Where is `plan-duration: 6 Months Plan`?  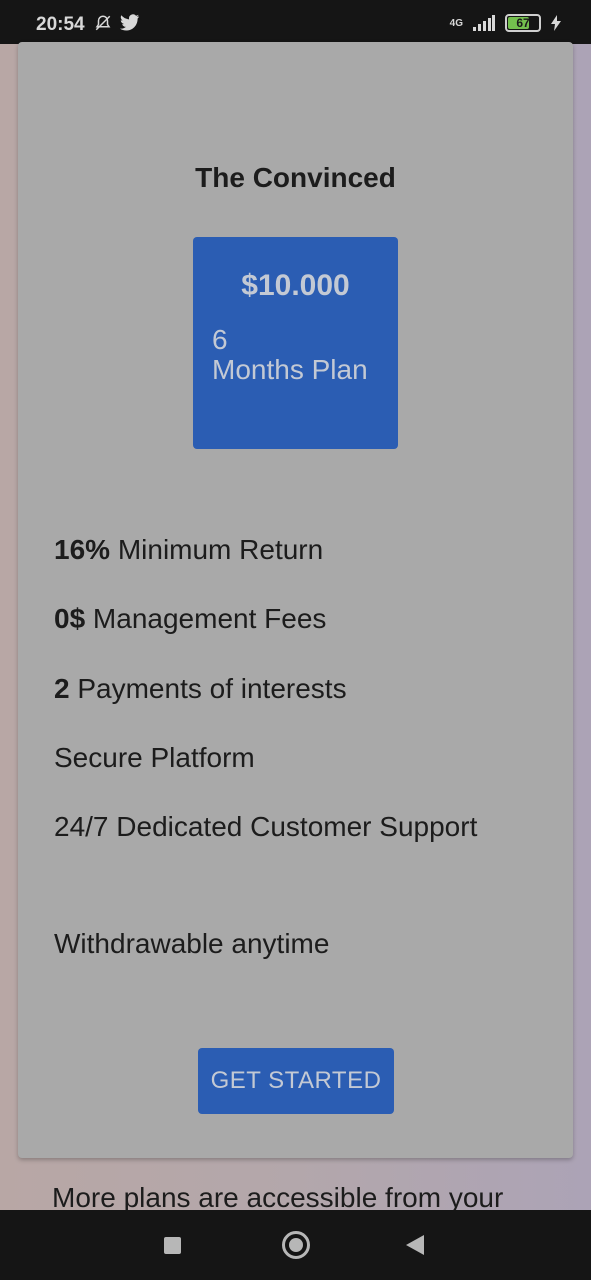
plan-duration: 6 Months Plan is located at coordinates (290, 355).